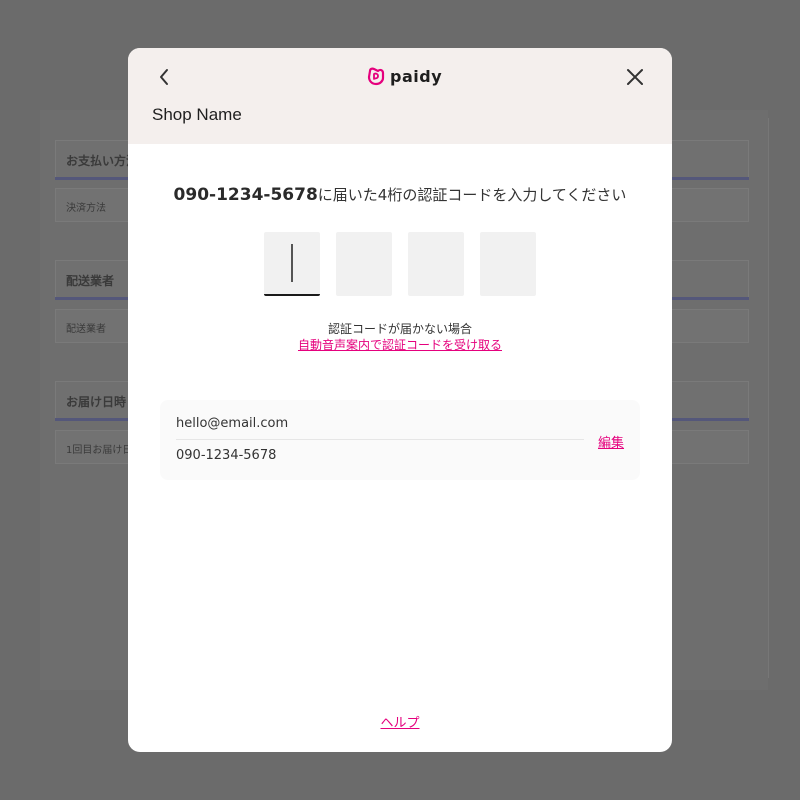 This screenshot has width=800, height=800. I want to click on no-code-text: 認証コードが届かない場合, so click(399, 329).